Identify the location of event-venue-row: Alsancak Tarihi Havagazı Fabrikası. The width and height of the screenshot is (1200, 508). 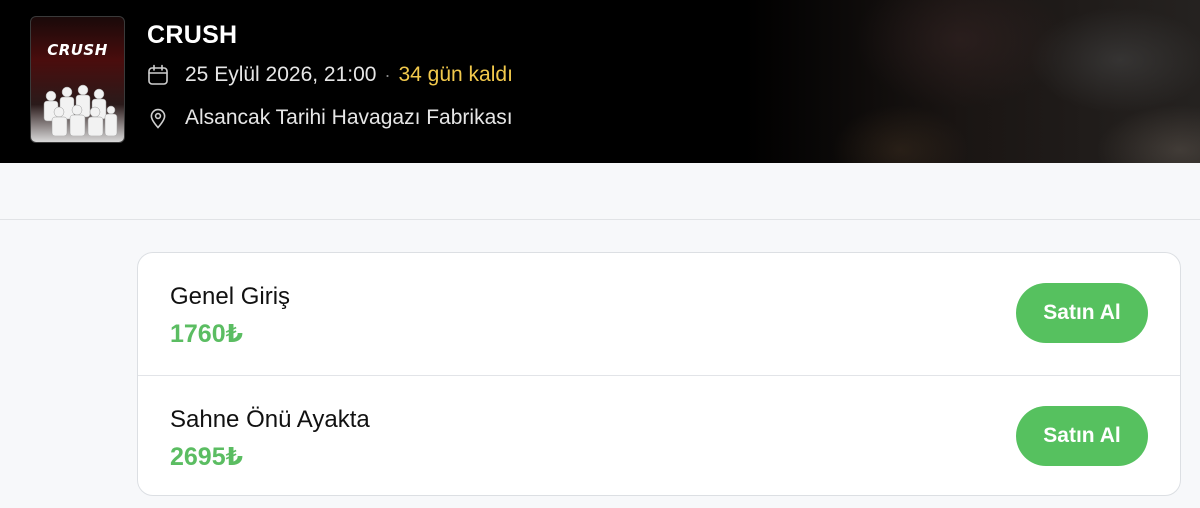
(330, 118).